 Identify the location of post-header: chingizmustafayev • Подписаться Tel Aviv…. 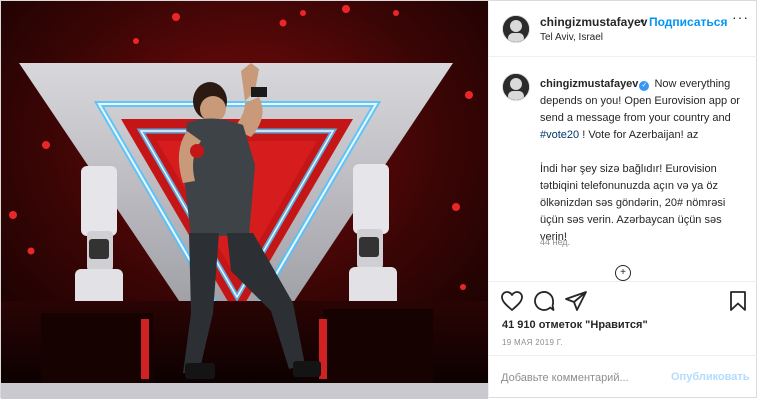
(623, 29).